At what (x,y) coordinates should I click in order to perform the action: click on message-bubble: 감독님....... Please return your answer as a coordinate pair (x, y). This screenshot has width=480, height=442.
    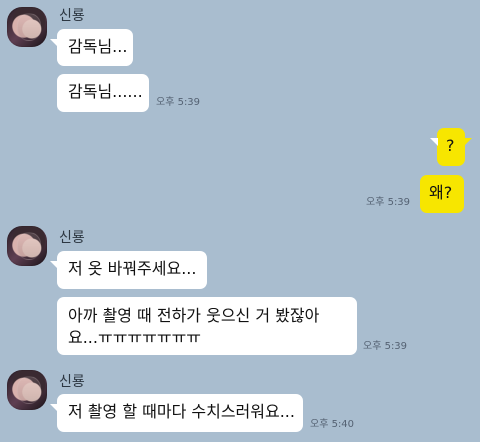
    Looking at the image, I should click on (103, 93).